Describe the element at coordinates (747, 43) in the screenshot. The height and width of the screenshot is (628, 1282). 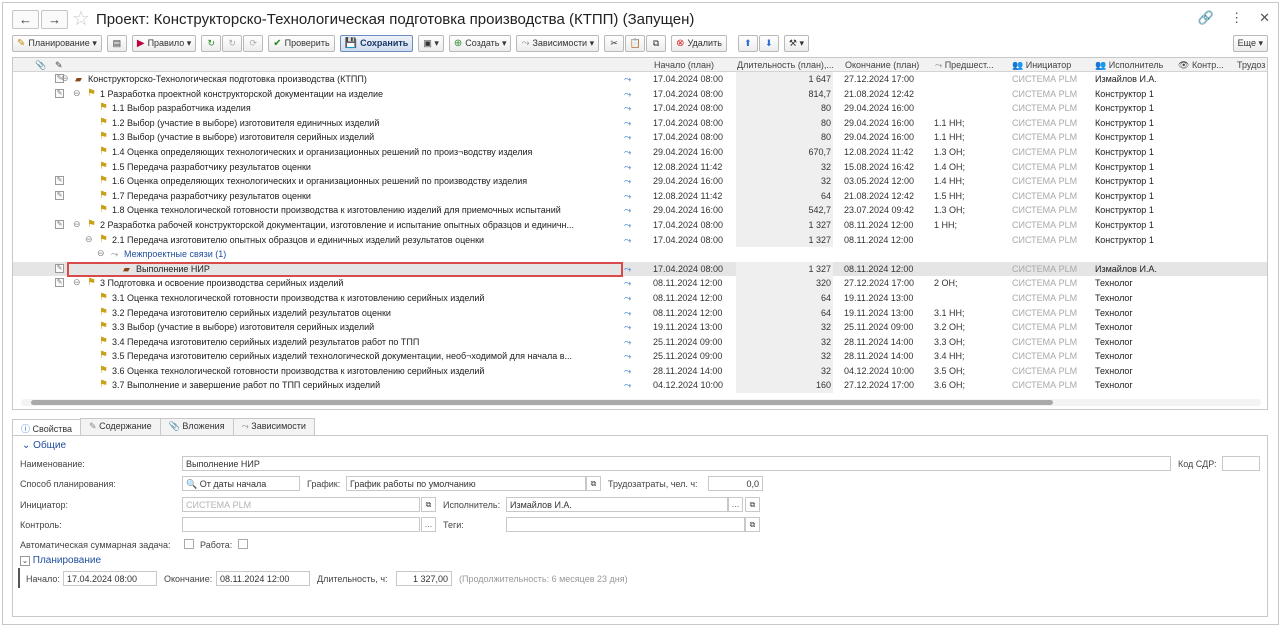
I see `move-up-button: ⬆` at that location.